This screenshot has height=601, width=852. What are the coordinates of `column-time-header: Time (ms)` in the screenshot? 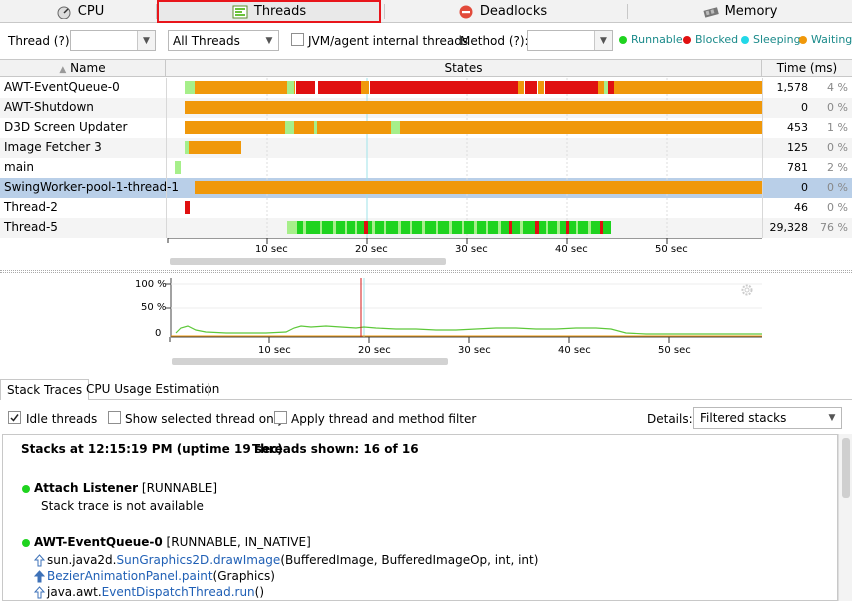 It's located at (807, 68).